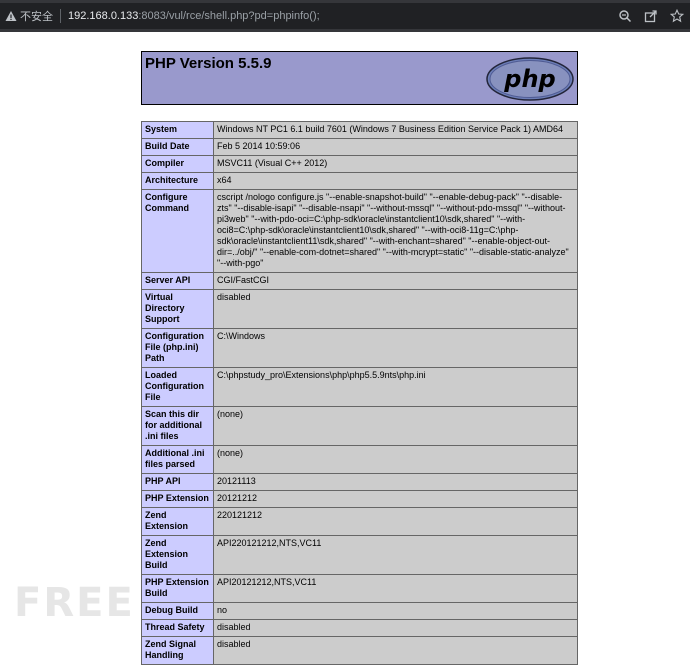  I want to click on table-row: PHP Extension 20121212, so click(359, 499).